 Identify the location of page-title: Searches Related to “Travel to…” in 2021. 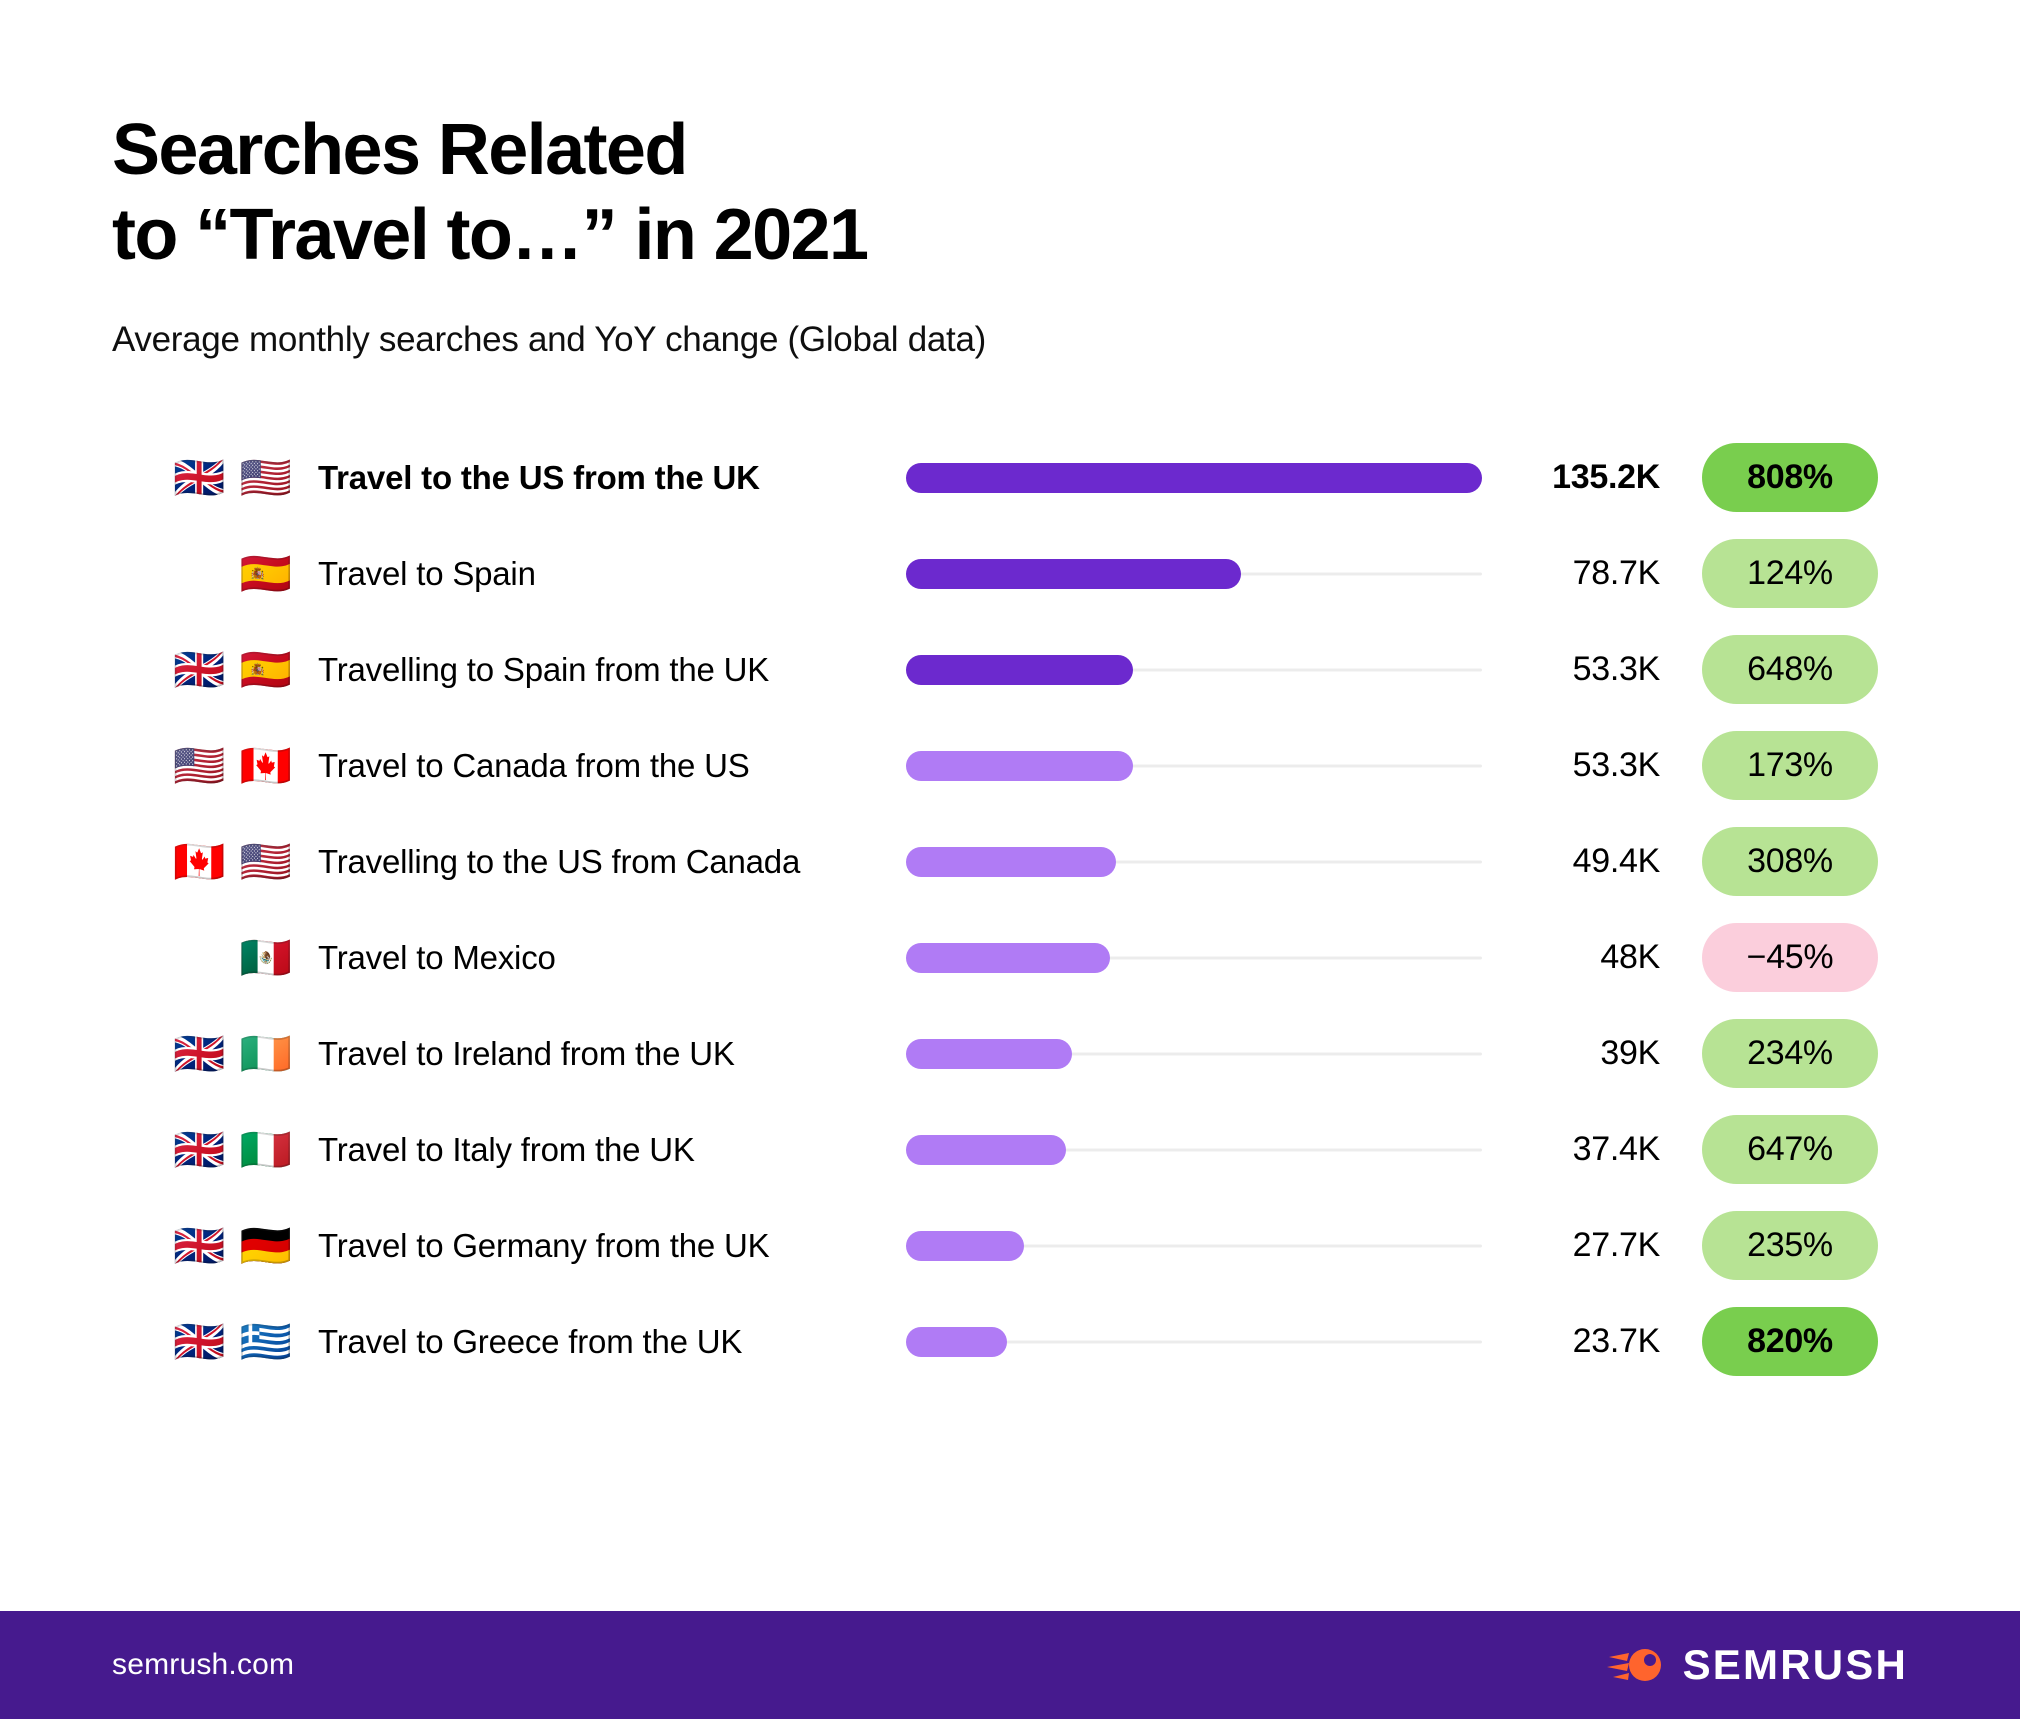
(490, 192).